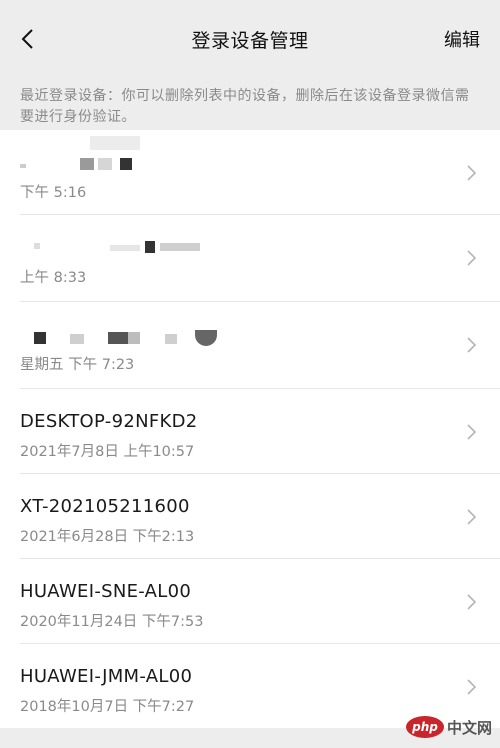 The height and width of the screenshot is (748, 500). What do you see at coordinates (107, 707) in the screenshot?
I see `device-time: 2018年10月7日 下午7:27` at bounding box center [107, 707].